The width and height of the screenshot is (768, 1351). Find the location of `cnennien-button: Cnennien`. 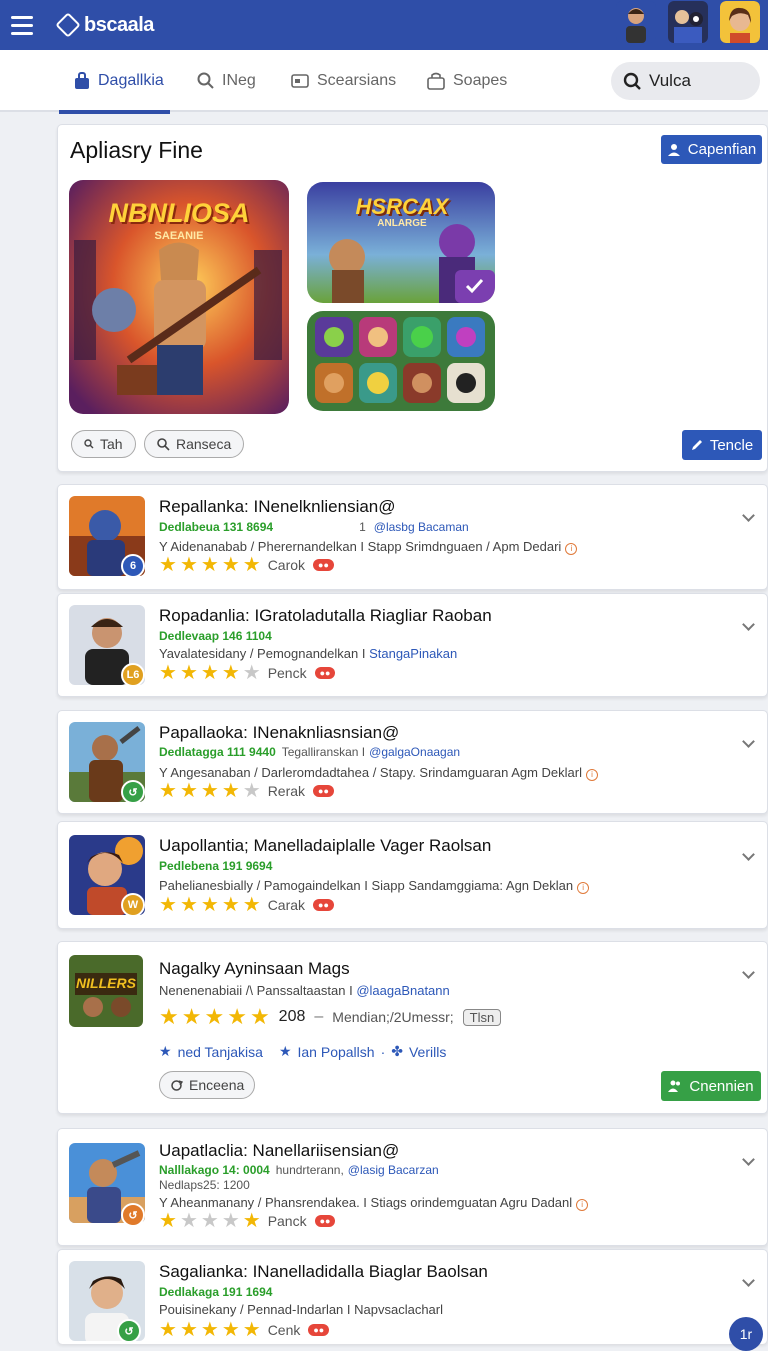

cnennien-button: Cnennien is located at coordinates (711, 1086).